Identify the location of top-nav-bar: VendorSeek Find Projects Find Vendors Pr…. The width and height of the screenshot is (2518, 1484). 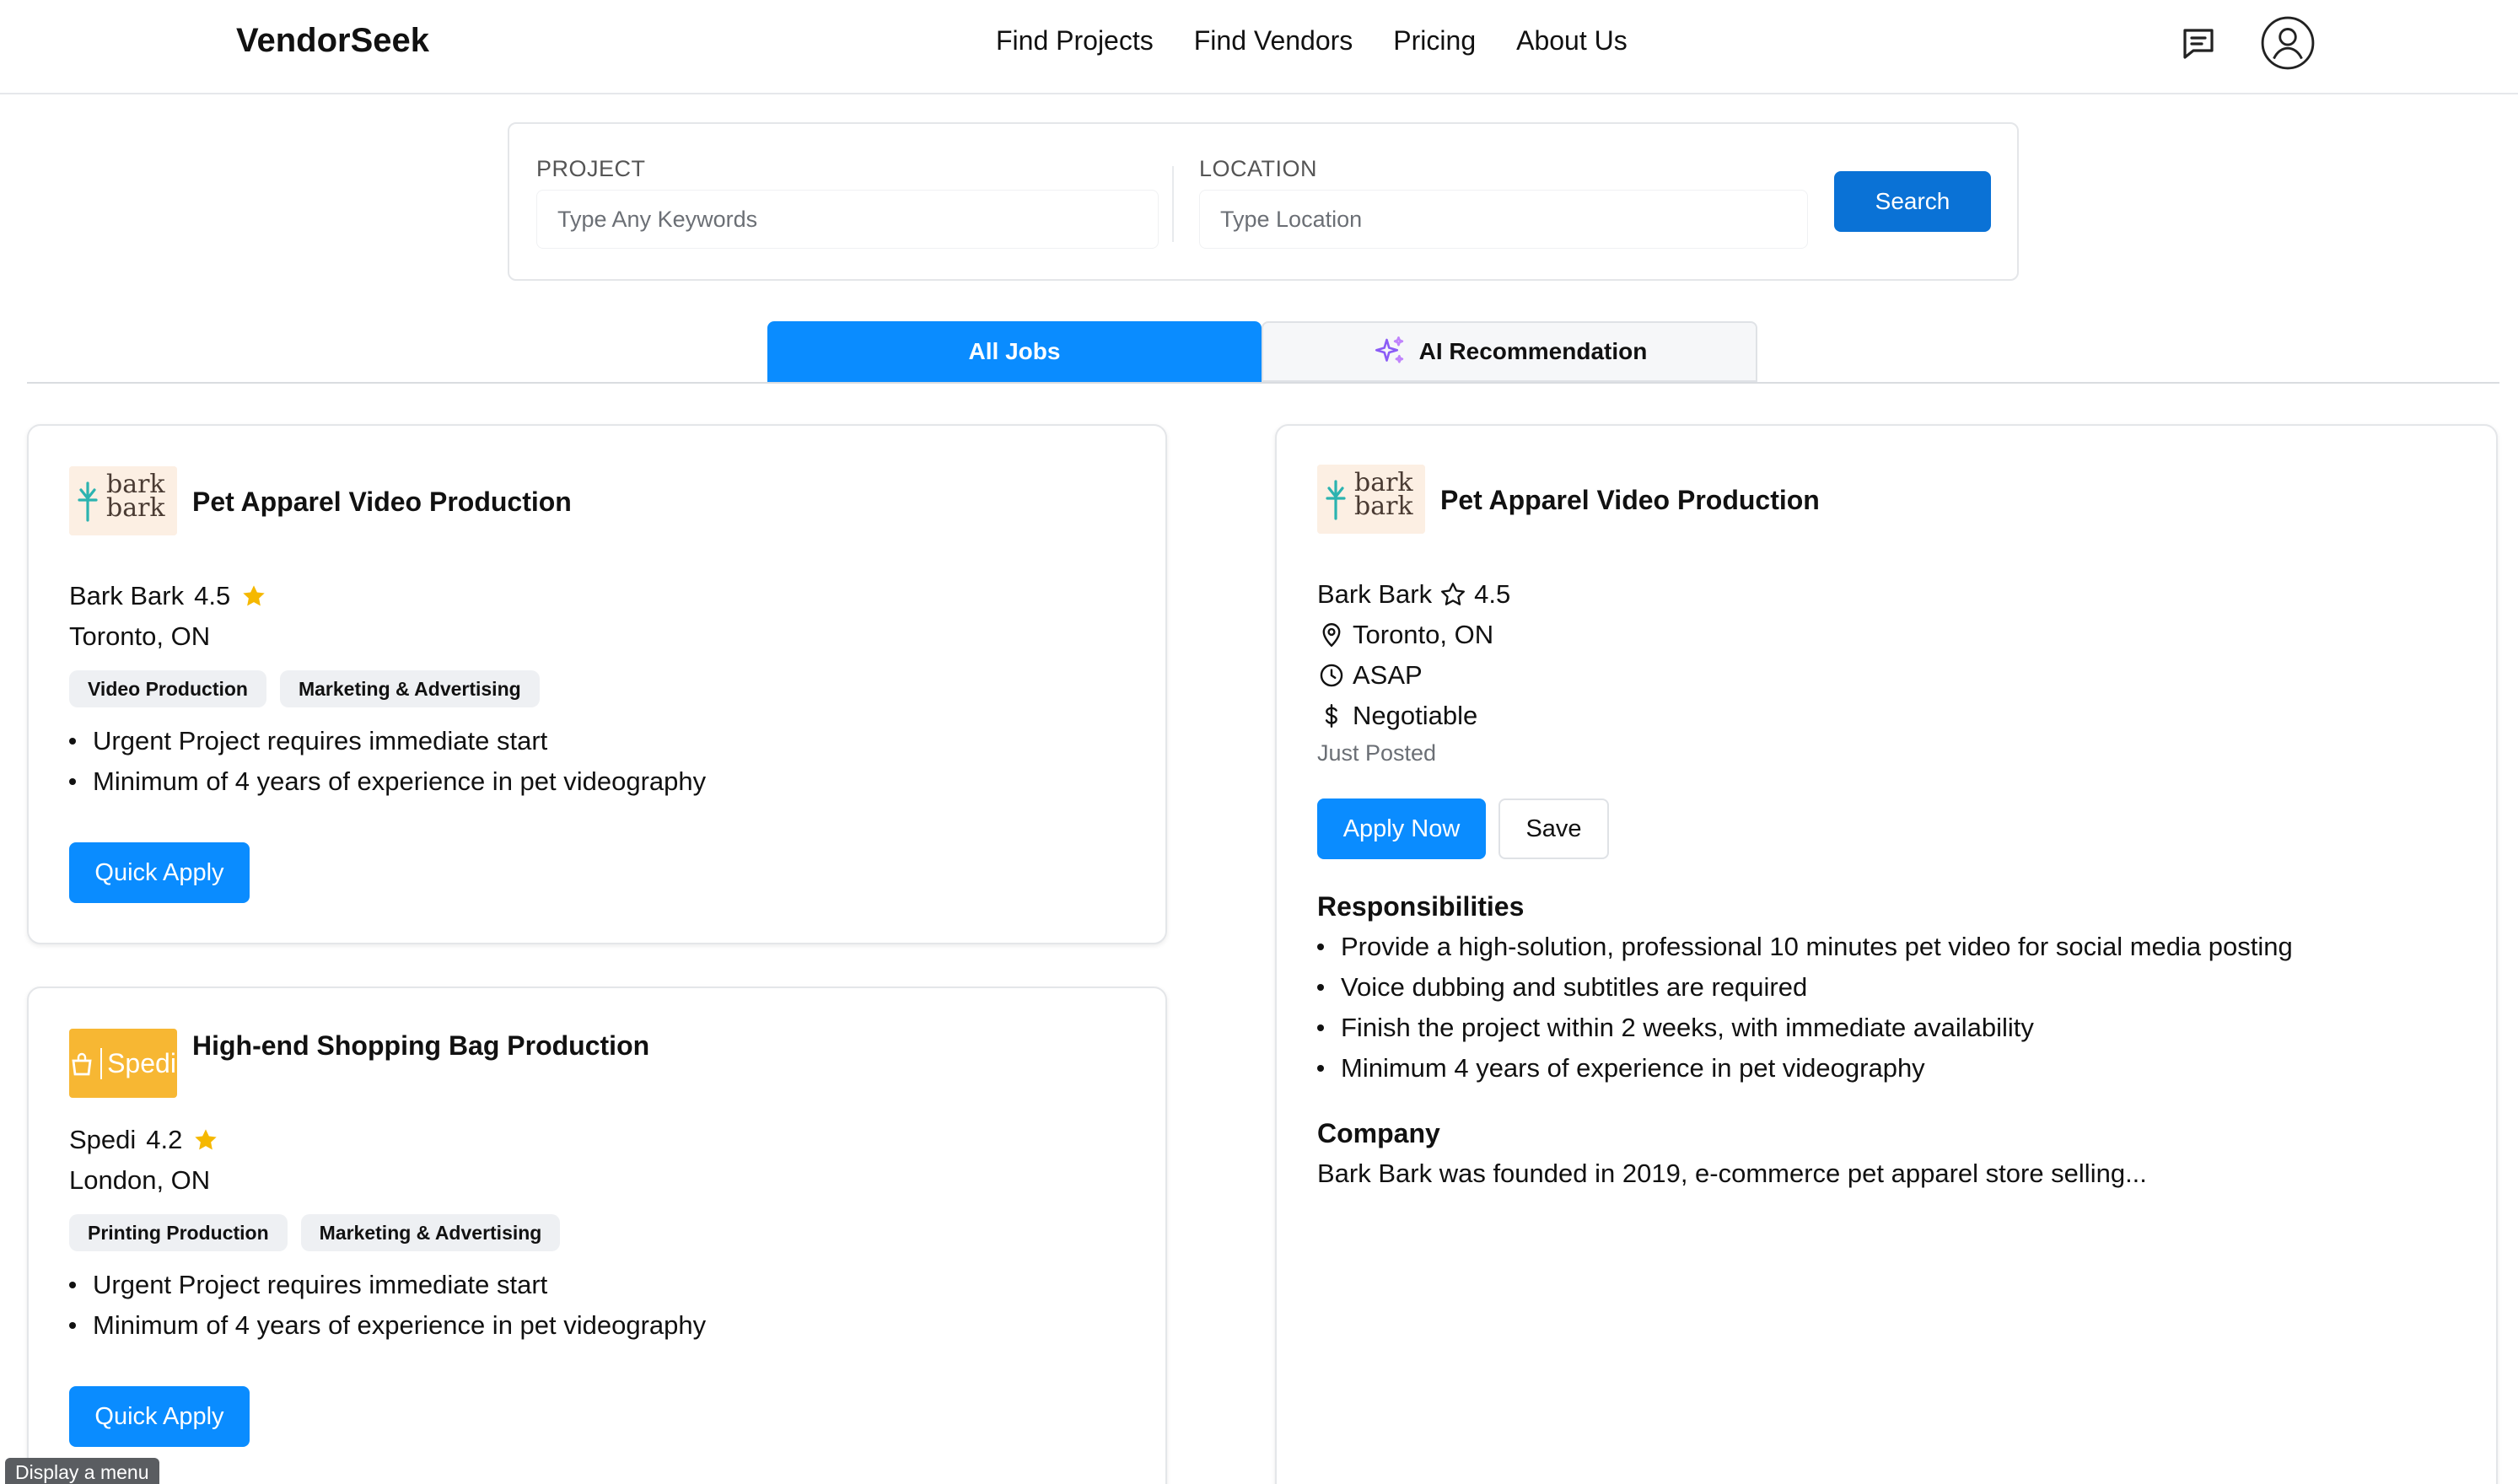
(1259, 47).